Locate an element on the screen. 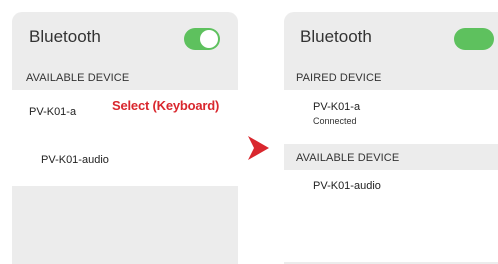 This screenshot has width=498, height=264. paired-device-header: PAIRED DEVICE is located at coordinates (339, 78).